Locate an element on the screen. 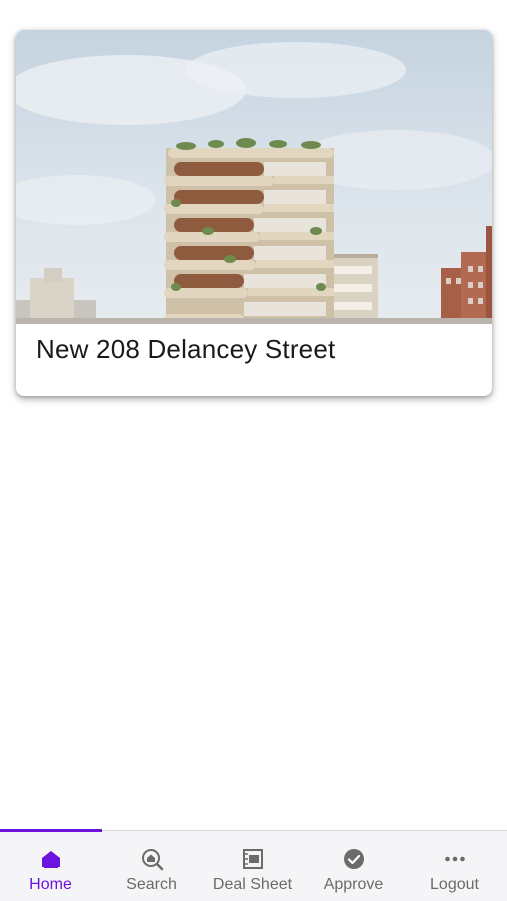 This screenshot has width=507, height=901. more-dots-icon is located at coordinates (455, 859).